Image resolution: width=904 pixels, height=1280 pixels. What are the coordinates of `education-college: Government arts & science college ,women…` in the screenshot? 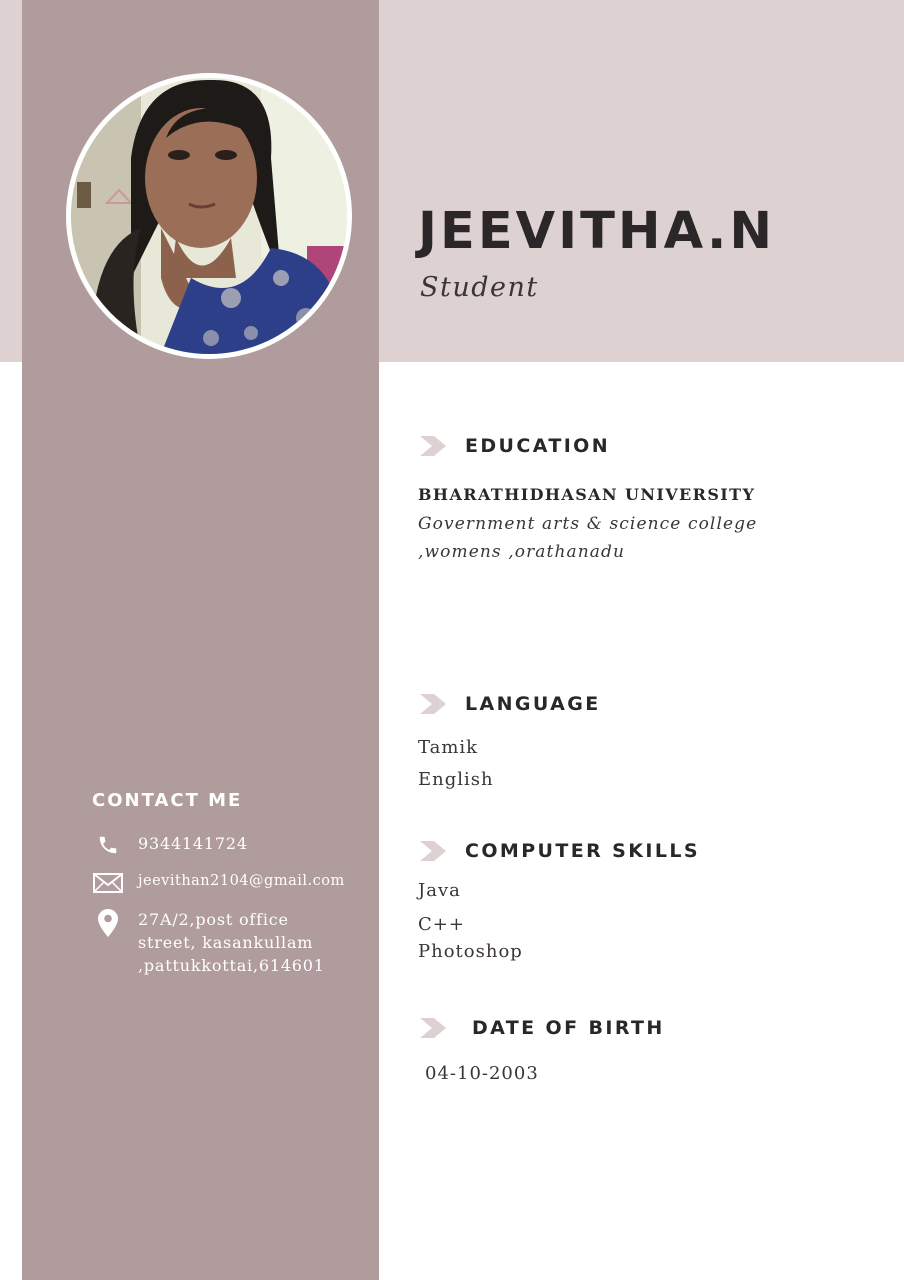 It's located at (587, 538).